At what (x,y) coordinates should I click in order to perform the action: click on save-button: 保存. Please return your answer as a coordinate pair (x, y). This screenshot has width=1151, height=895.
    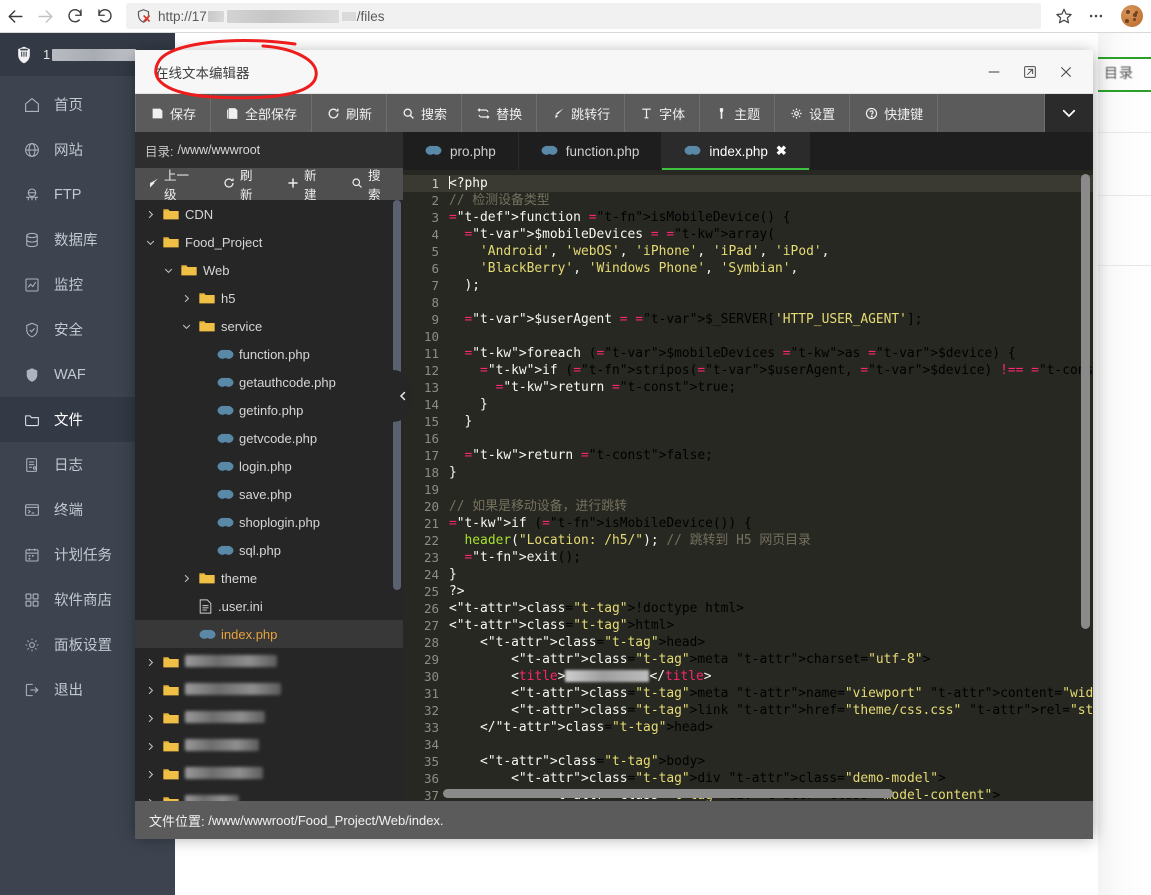
    Looking at the image, I should click on (173, 113).